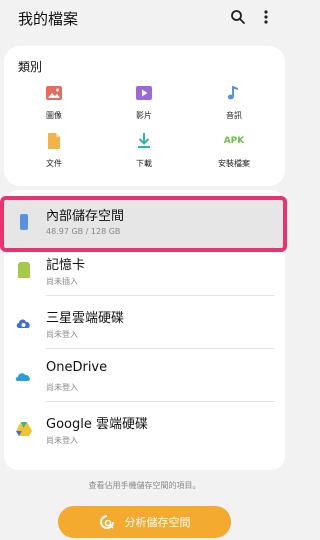 Image resolution: width=320 pixels, height=540 pixels. I want to click on storage-sub-internal: 48.97 GB / 128 GB, so click(83, 231).